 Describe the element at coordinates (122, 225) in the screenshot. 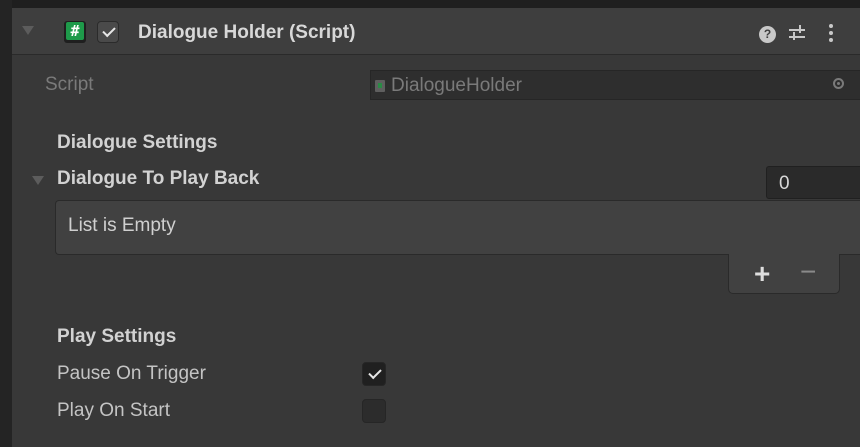

I see `list-empty-text: List is Empty` at that location.